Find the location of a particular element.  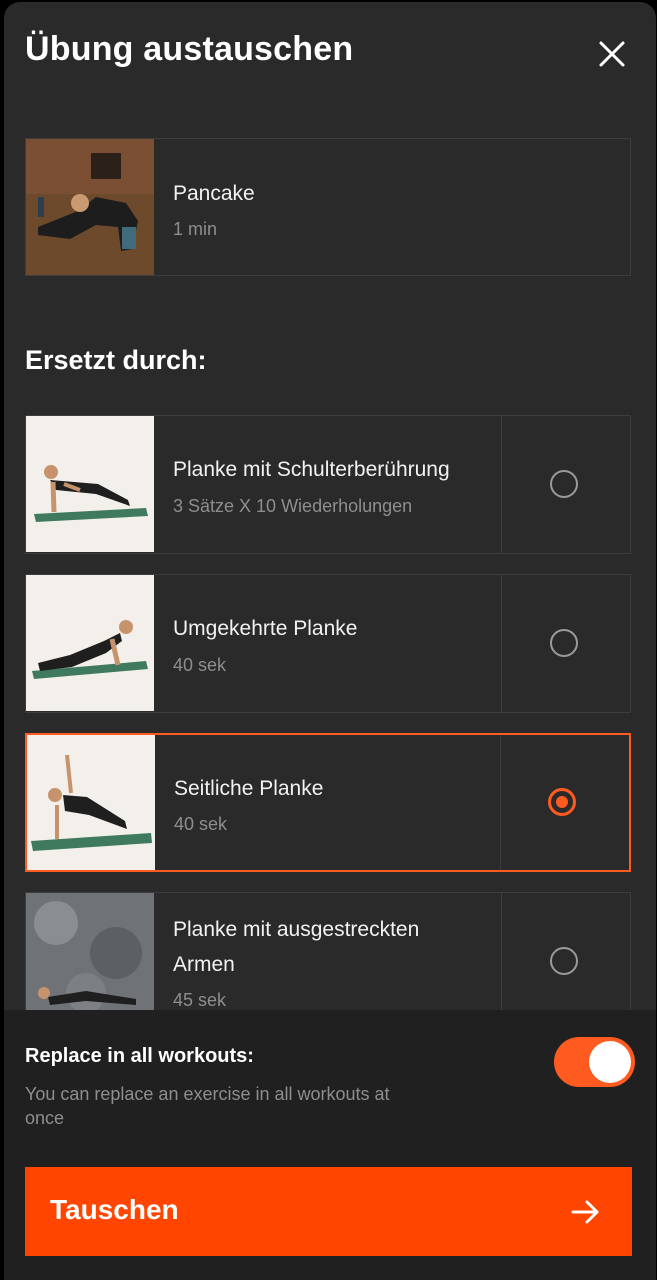

current-exercise-card: Pancake 1 min is located at coordinates (328, 207).